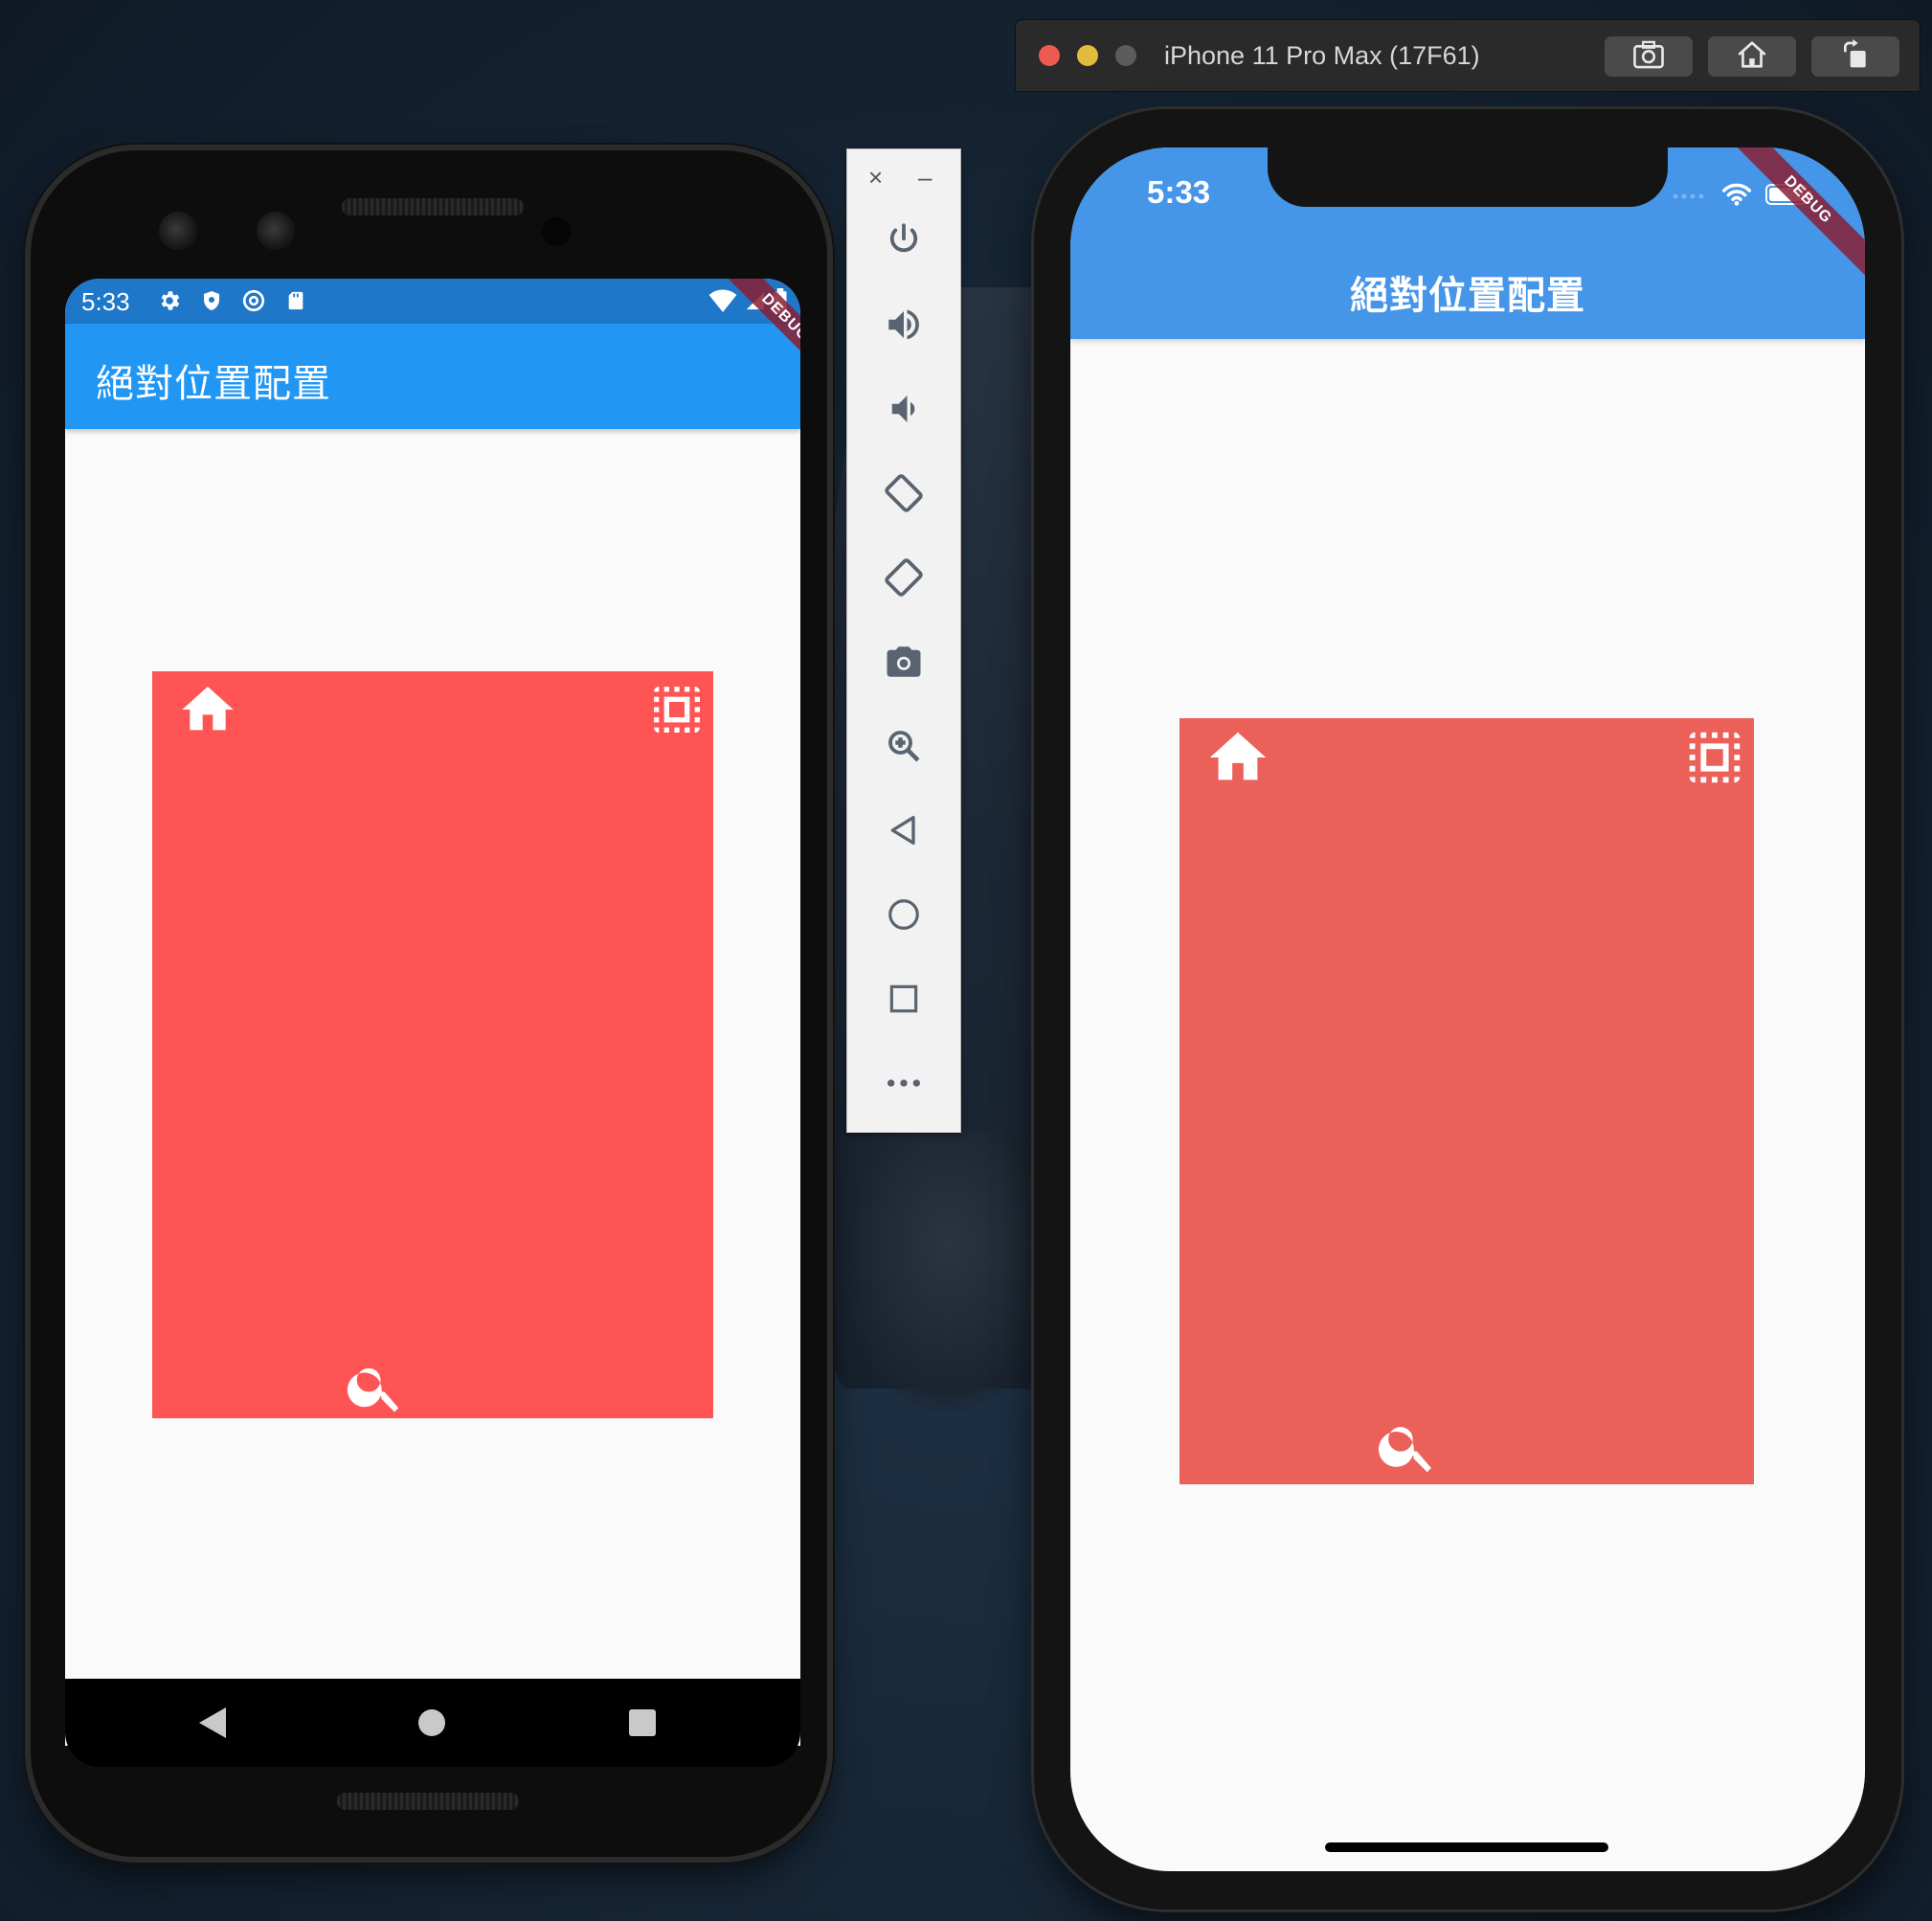 This screenshot has width=1932, height=1921. Describe the element at coordinates (169, 300) in the screenshot. I see `settings-gear-icon` at that location.